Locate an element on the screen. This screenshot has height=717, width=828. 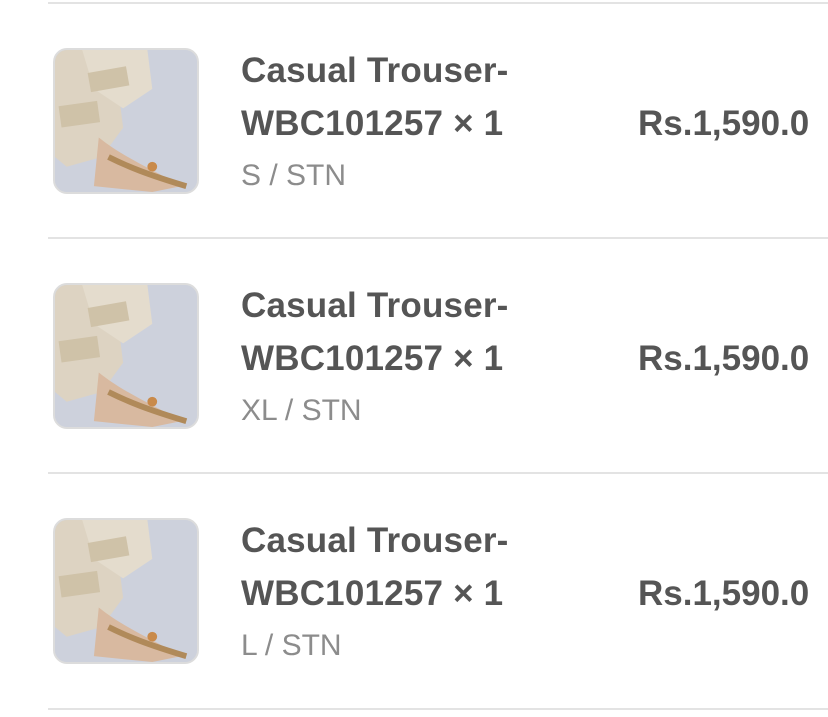
product-variant: L / STN is located at coordinates (291, 645).